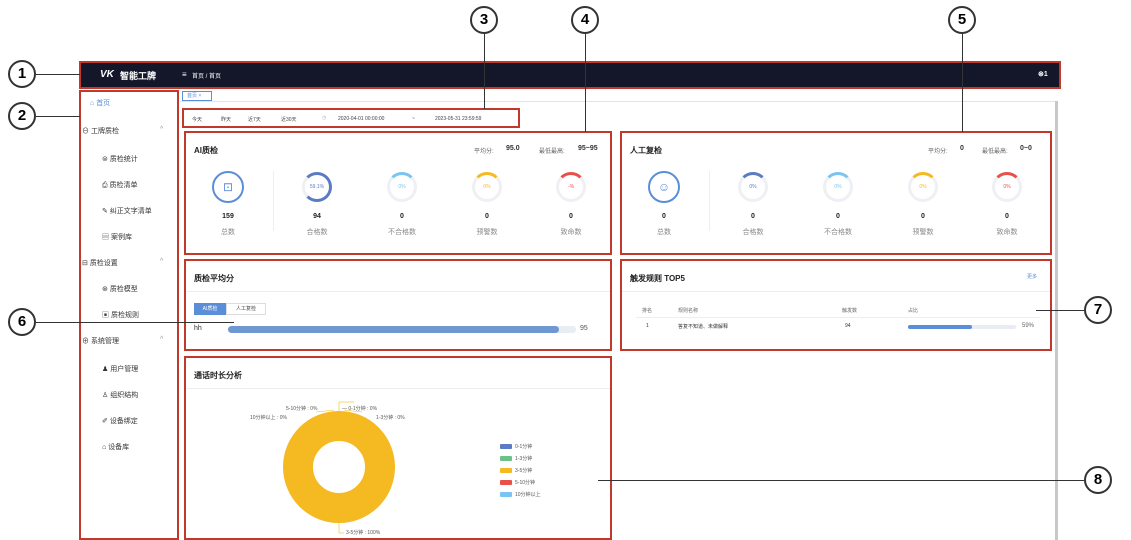 This screenshot has height=540, width=1131. What do you see at coordinates (585, 20) in the screenshot?
I see `callout-4: 4` at bounding box center [585, 20].